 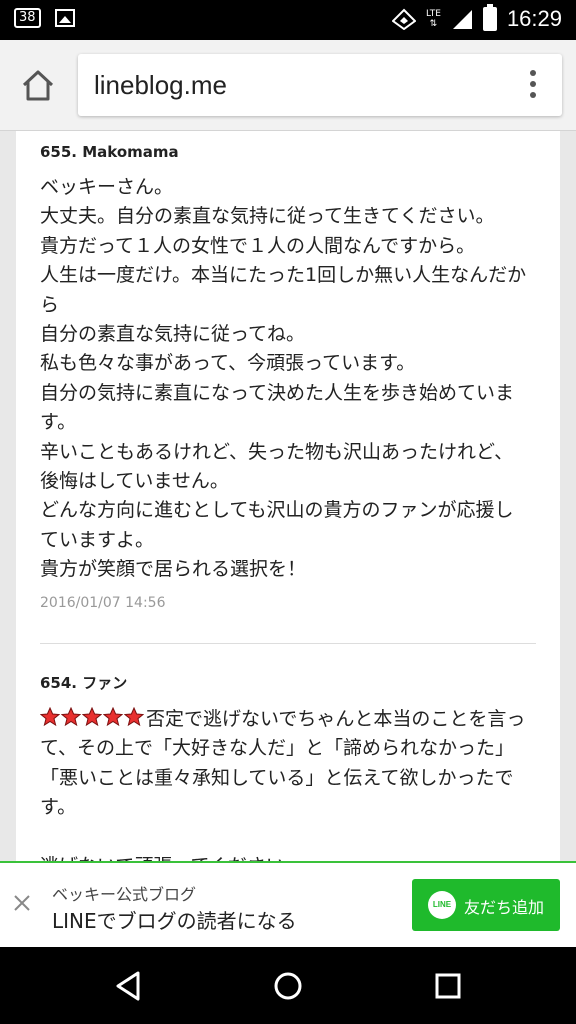 I want to click on comment-header: 655. Makomama, so click(x=109, y=152).